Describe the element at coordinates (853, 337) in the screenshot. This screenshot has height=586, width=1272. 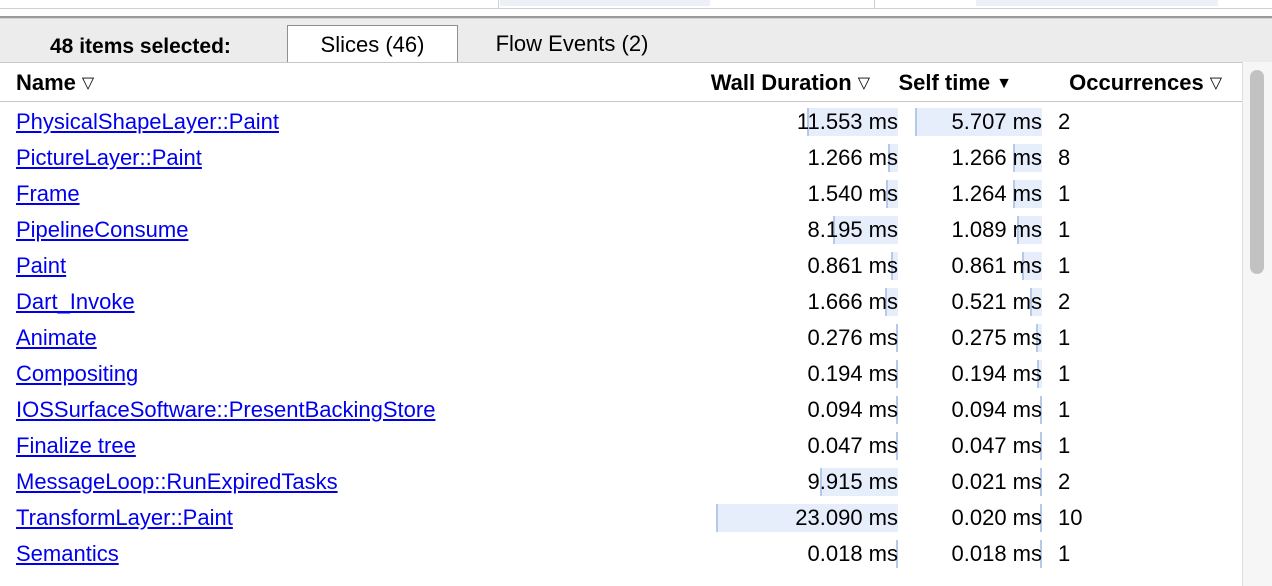
I see `wall-duration-value: 0.276 ms` at that location.